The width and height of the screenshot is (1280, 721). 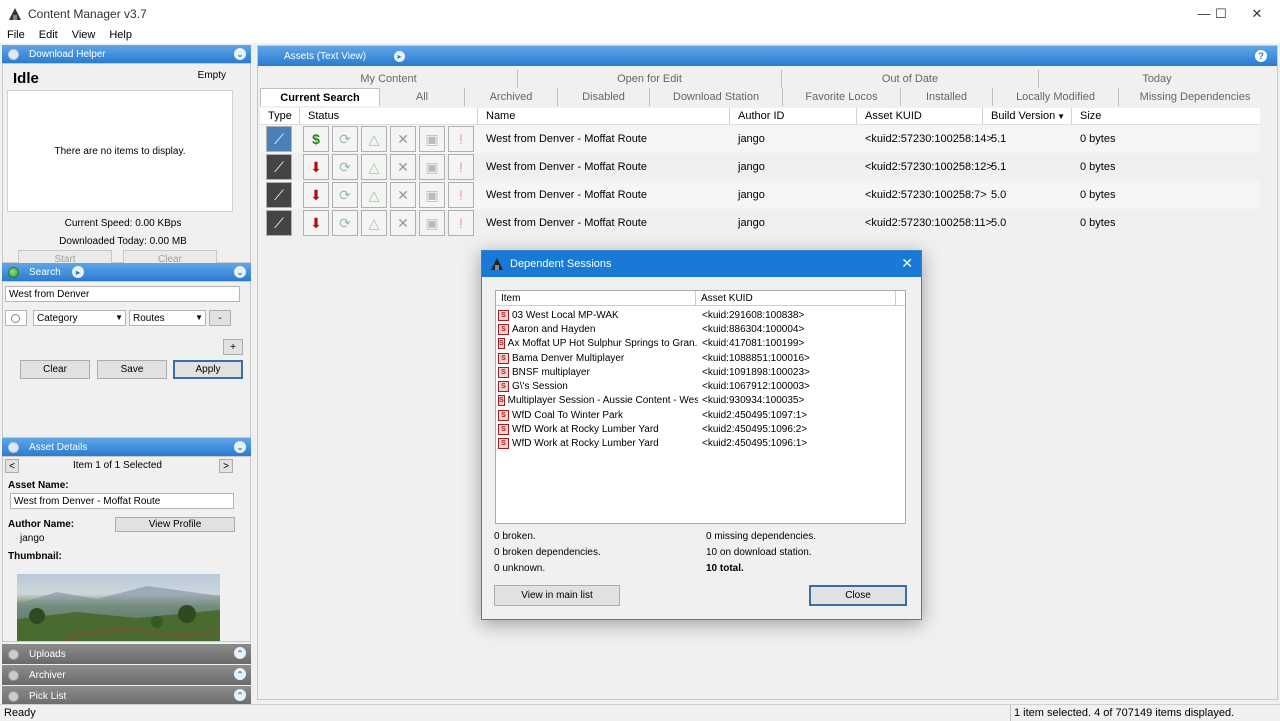 I want to click on list-item: S Aaron and Hayden <kuid:886304:100004>, so click(x=700, y=329).